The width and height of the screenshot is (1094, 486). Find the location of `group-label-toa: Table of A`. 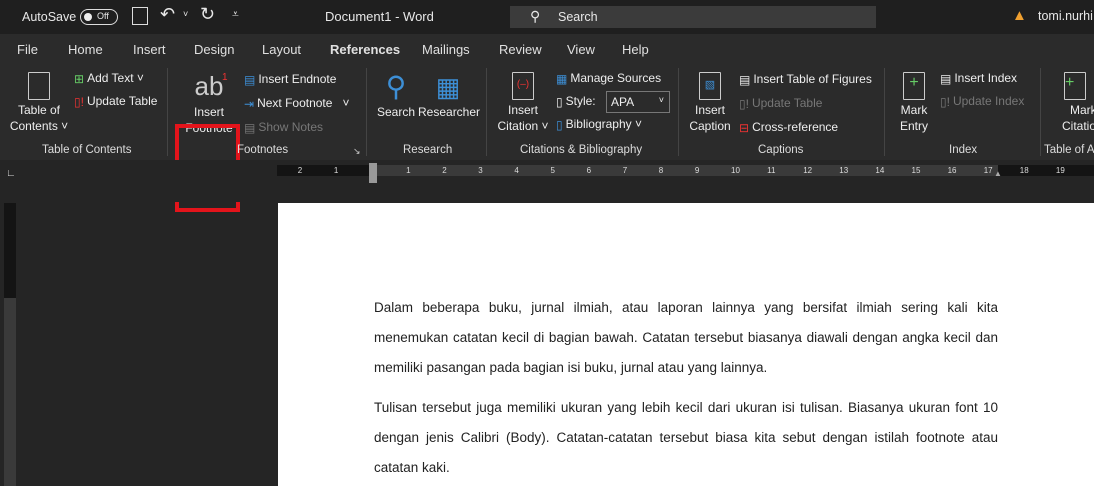

group-label-toa: Table of A is located at coordinates (1069, 150).